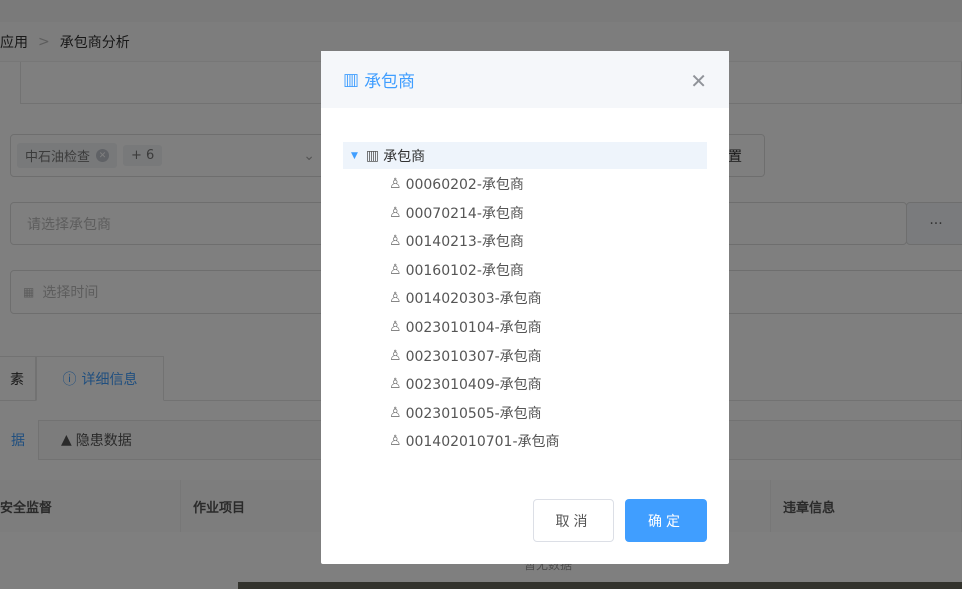 The image size is (962, 589). What do you see at coordinates (573, 520) in the screenshot?
I see `cancel-button: 取消` at bounding box center [573, 520].